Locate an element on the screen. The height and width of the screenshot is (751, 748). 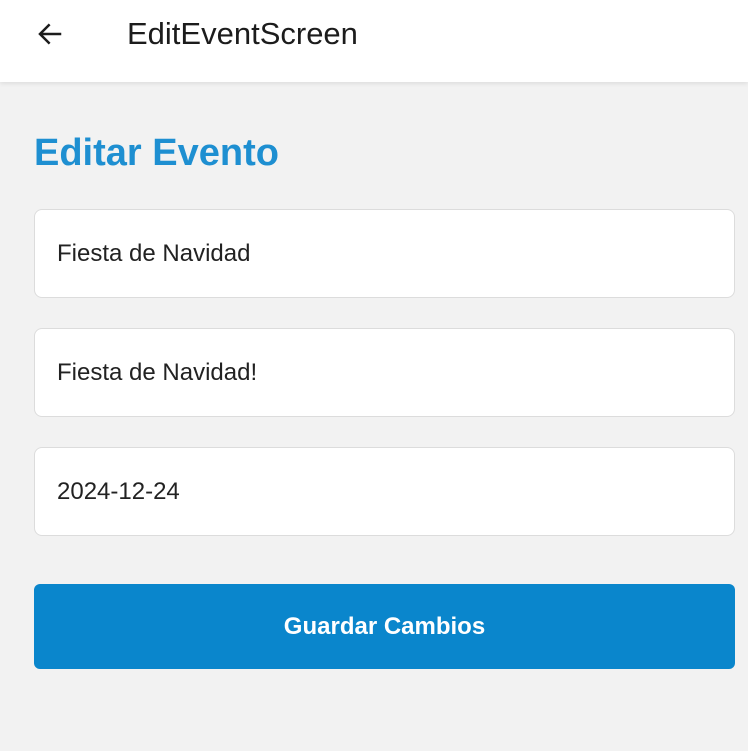
back-button is located at coordinates (50, 34).